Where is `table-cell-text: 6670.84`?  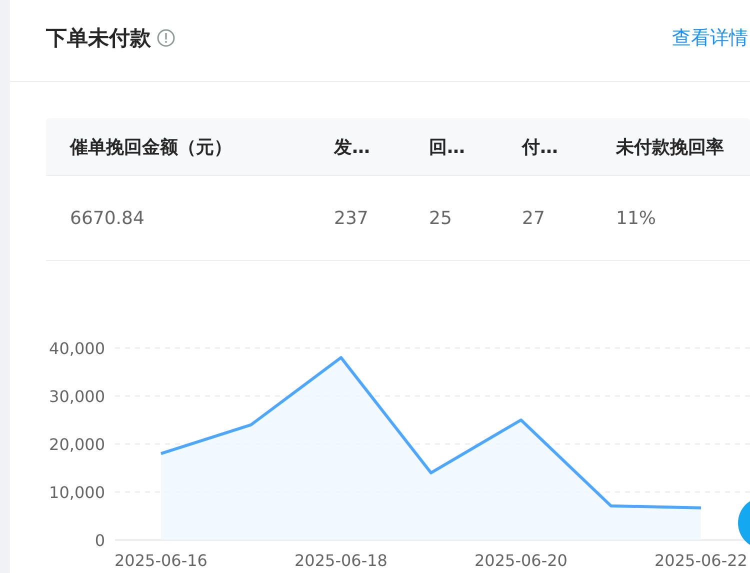
table-cell-text: 6670.84 is located at coordinates (107, 218).